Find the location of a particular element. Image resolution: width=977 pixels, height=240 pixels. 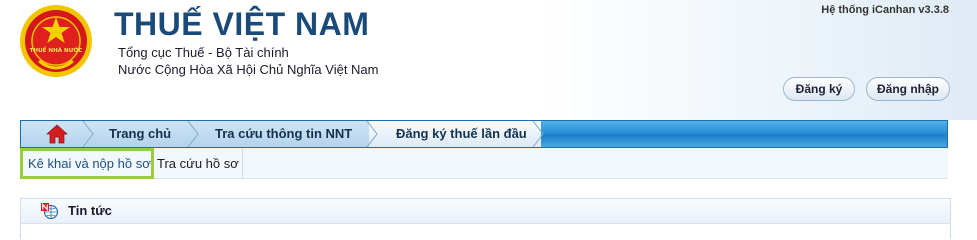

site-title: THUẾ VIỆT NAM is located at coordinates (242, 24).